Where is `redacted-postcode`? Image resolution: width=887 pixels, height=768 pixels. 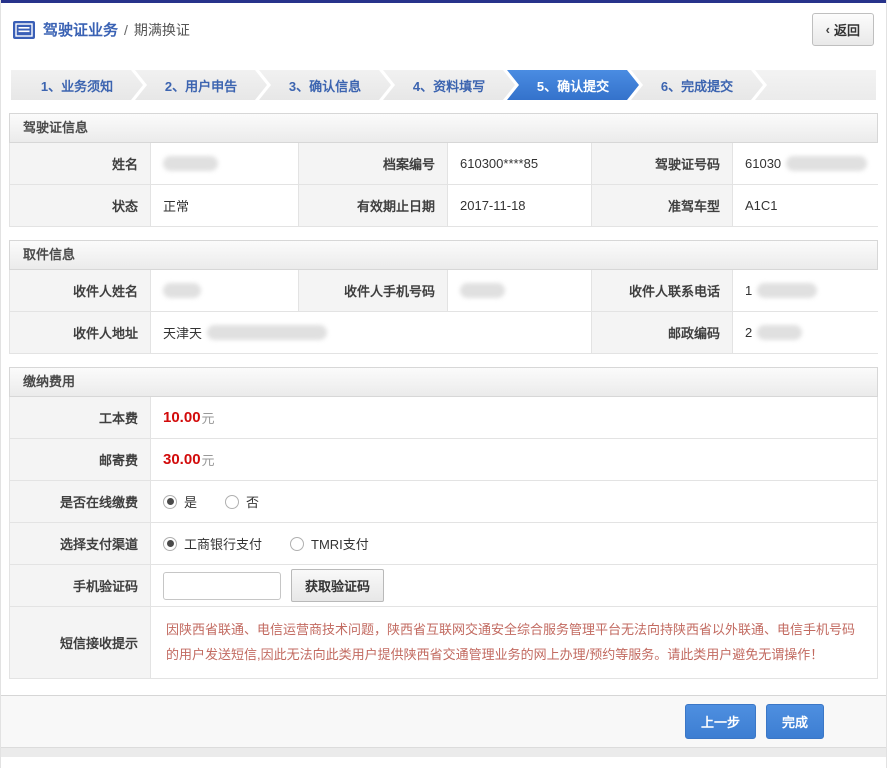
redacted-postcode is located at coordinates (780, 332).